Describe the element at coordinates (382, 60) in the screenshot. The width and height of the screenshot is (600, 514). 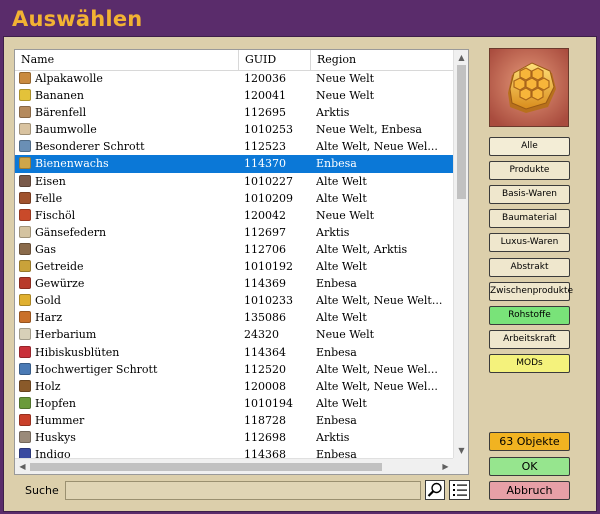
I see `column-header-region: Region` at that location.